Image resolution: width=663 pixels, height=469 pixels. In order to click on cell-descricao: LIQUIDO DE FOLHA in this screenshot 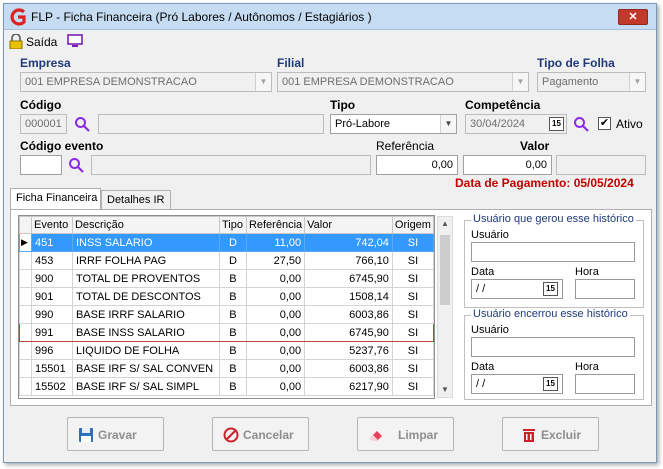, I will do `click(145, 350)`.